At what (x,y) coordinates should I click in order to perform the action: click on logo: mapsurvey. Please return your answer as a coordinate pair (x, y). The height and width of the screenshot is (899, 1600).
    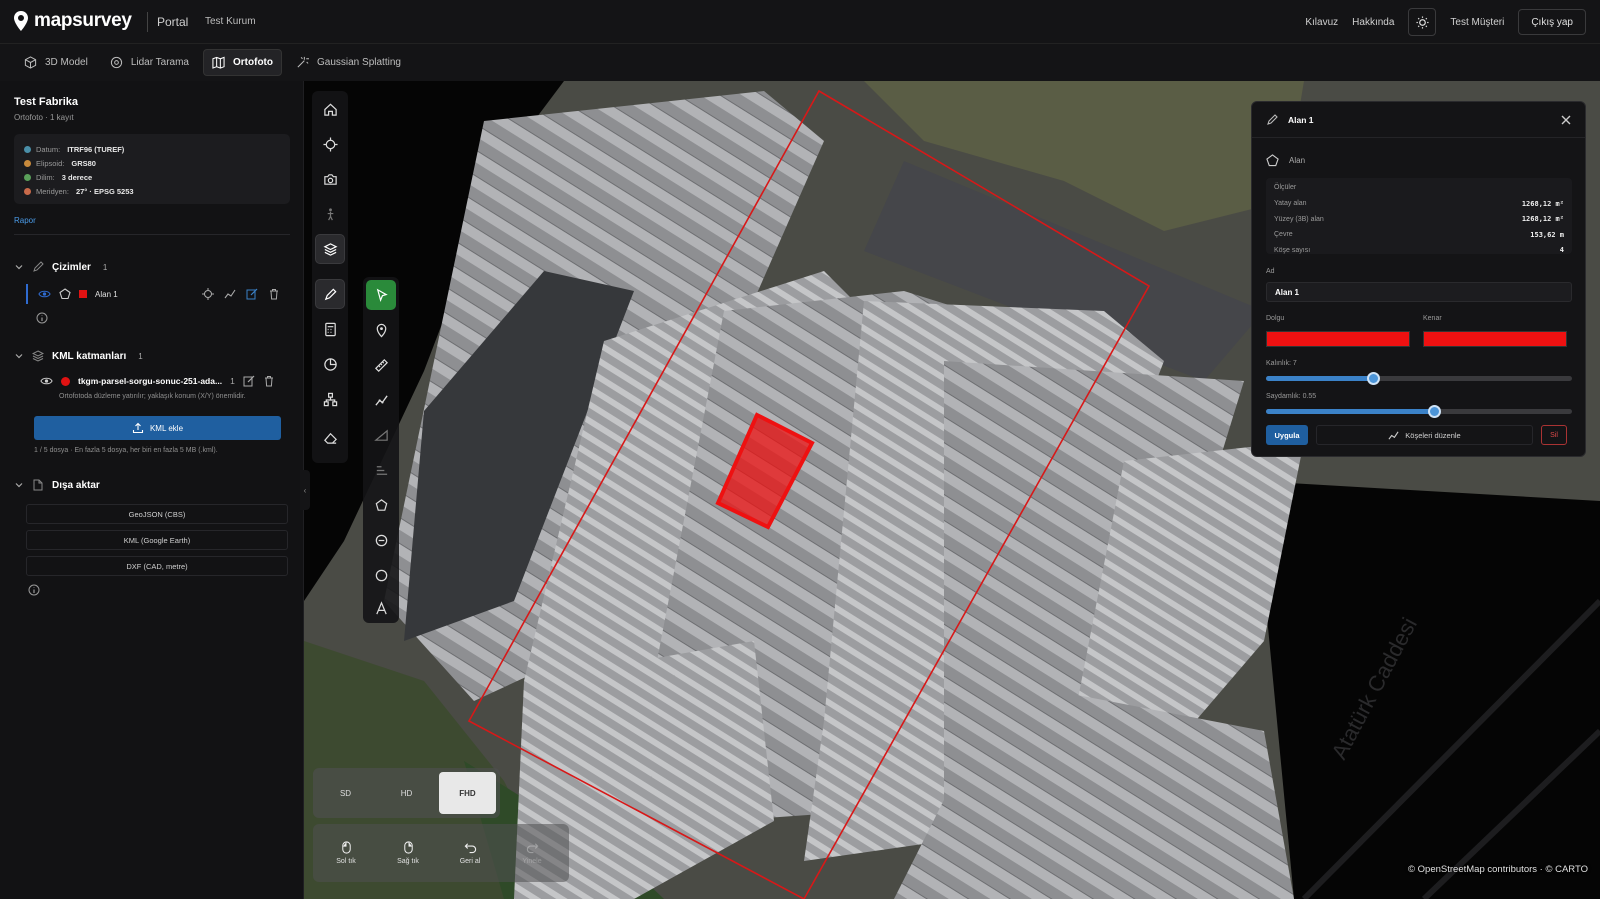
    Looking at the image, I should click on (73, 21).